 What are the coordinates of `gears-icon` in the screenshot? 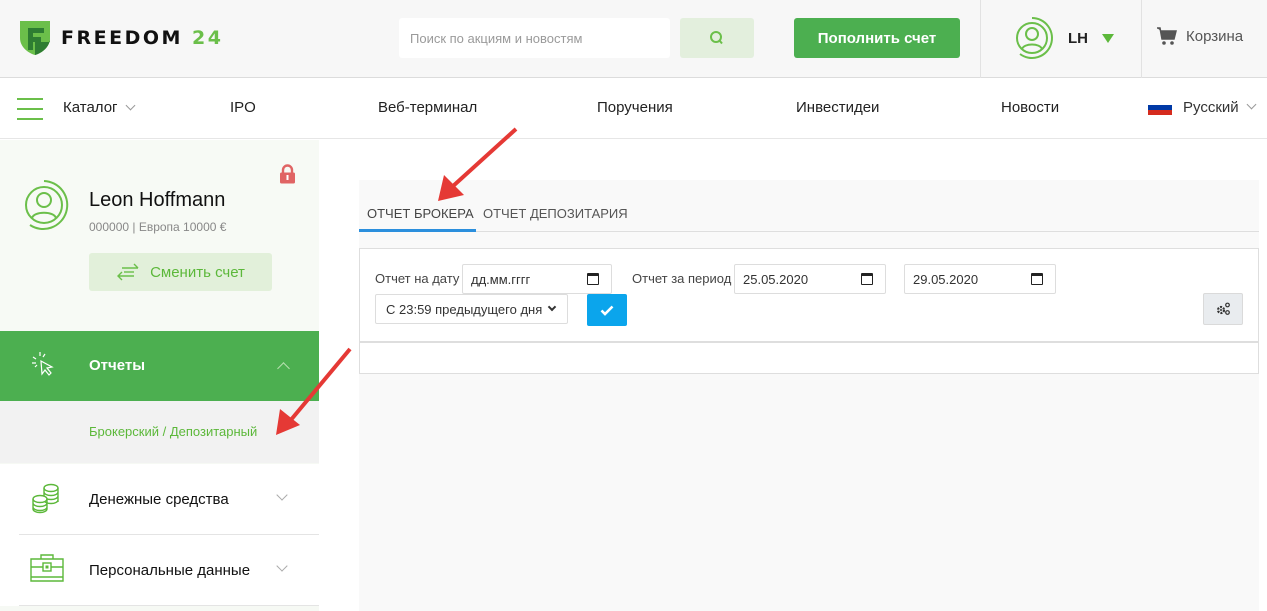 It's located at (1223, 308).